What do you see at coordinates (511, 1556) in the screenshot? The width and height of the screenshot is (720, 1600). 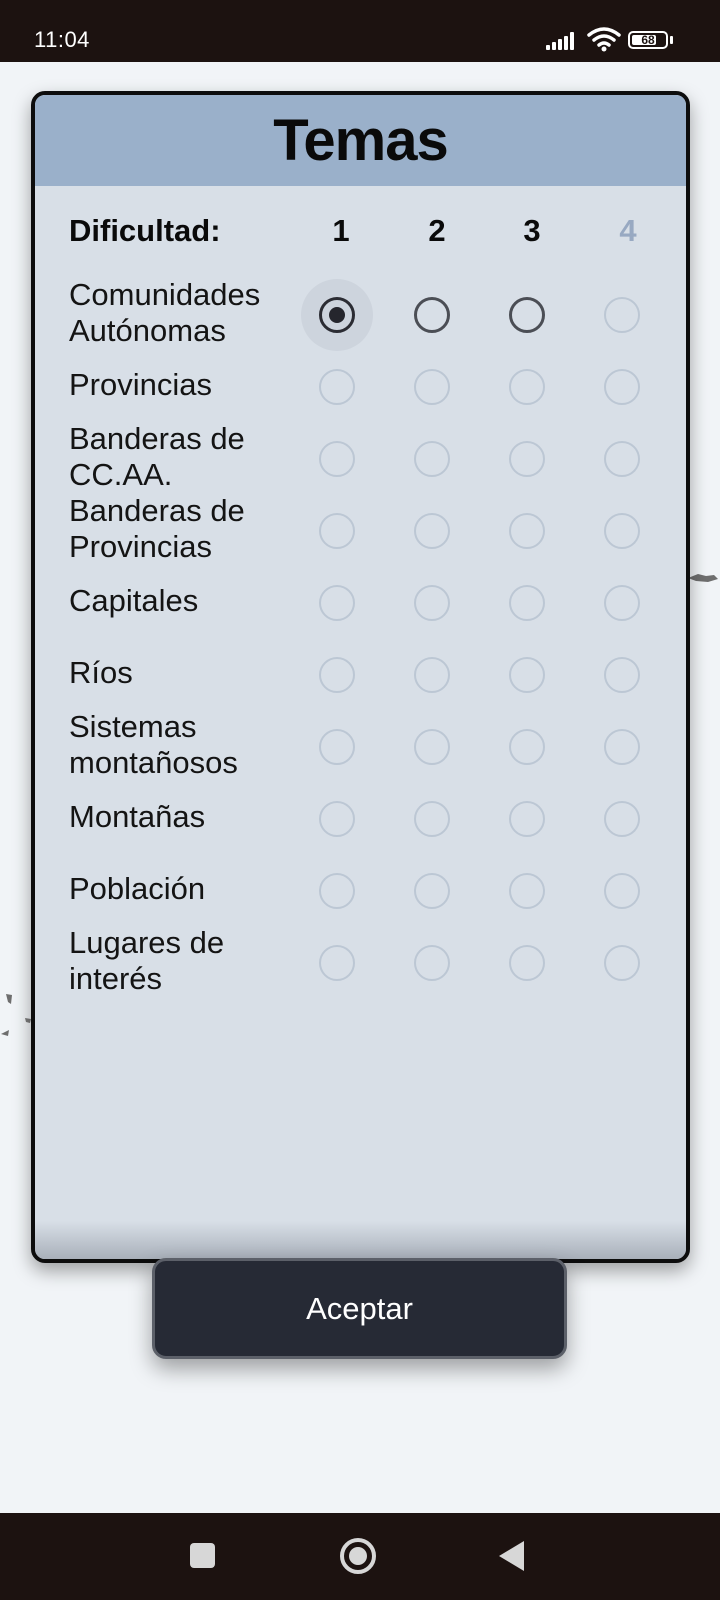 I see `back-icon` at bounding box center [511, 1556].